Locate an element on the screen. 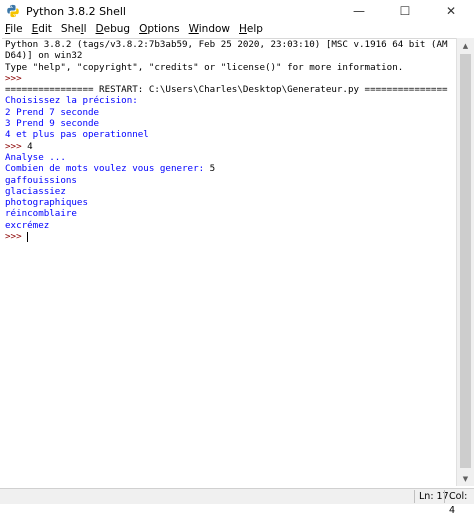 Image resolution: width=474 pixels, height=518 pixels. status-bar: Ln: 17 Col: 4 is located at coordinates (237, 502).